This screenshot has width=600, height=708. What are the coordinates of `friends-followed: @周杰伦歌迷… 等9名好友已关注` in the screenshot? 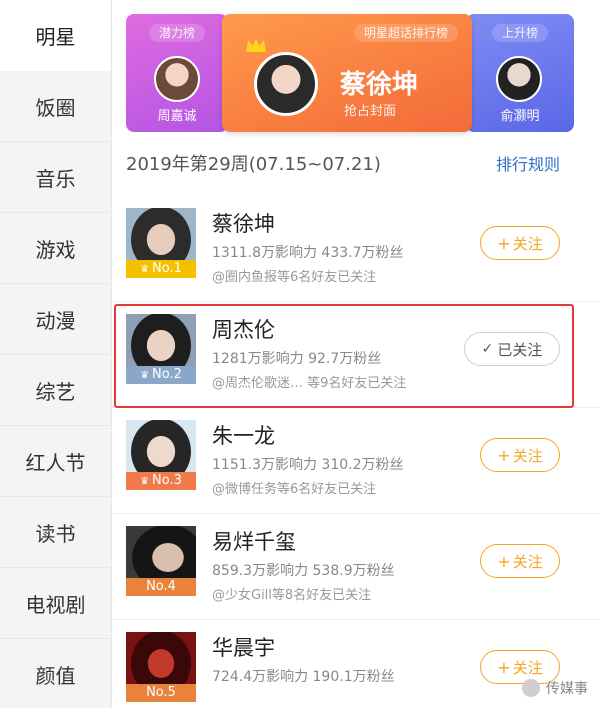 It's located at (309, 383).